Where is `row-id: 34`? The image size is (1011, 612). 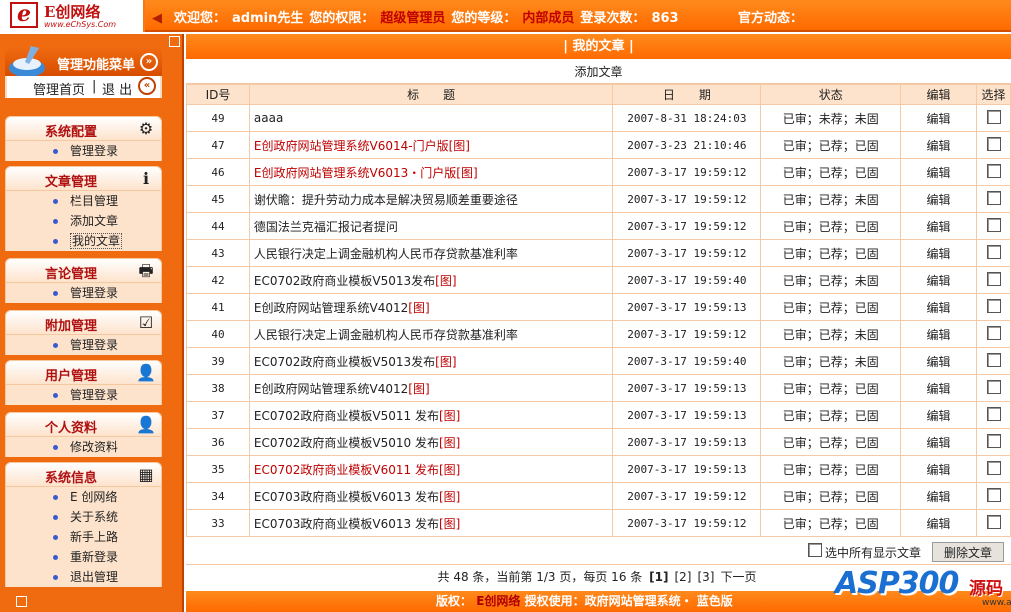 row-id: 34 is located at coordinates (218, 496).